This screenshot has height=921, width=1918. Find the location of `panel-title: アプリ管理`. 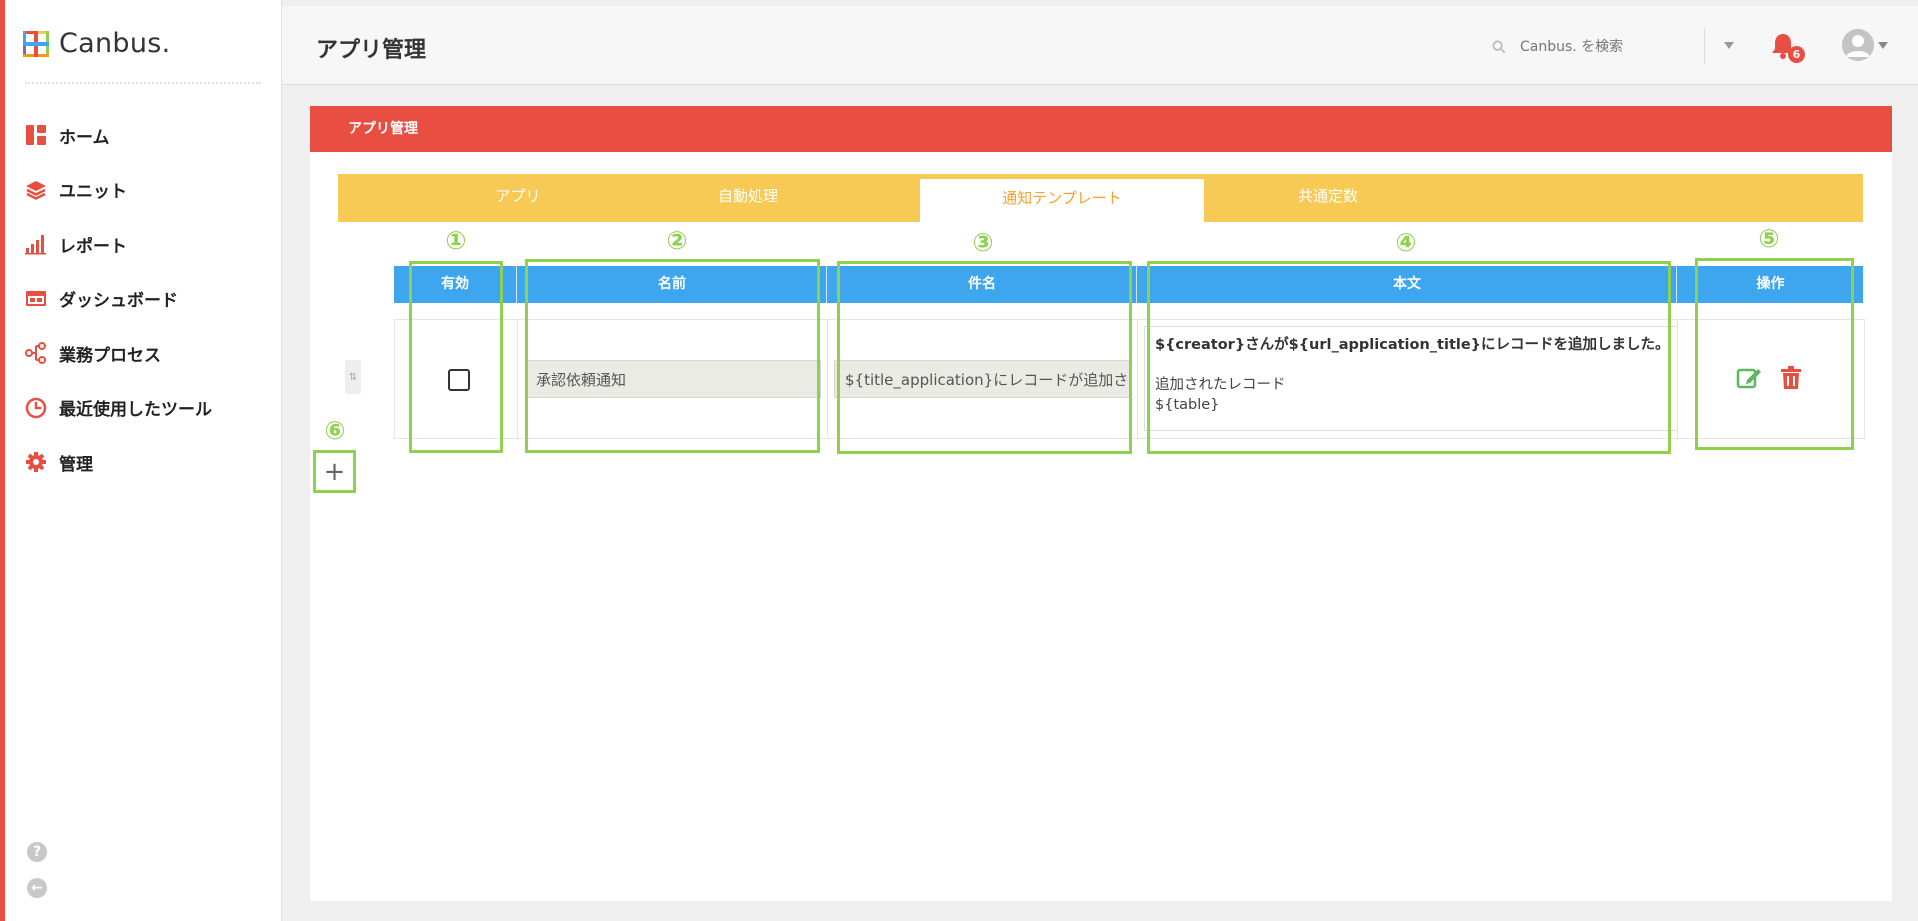

panel-title: アプリ管理 is located at coordinates (1101, 129).